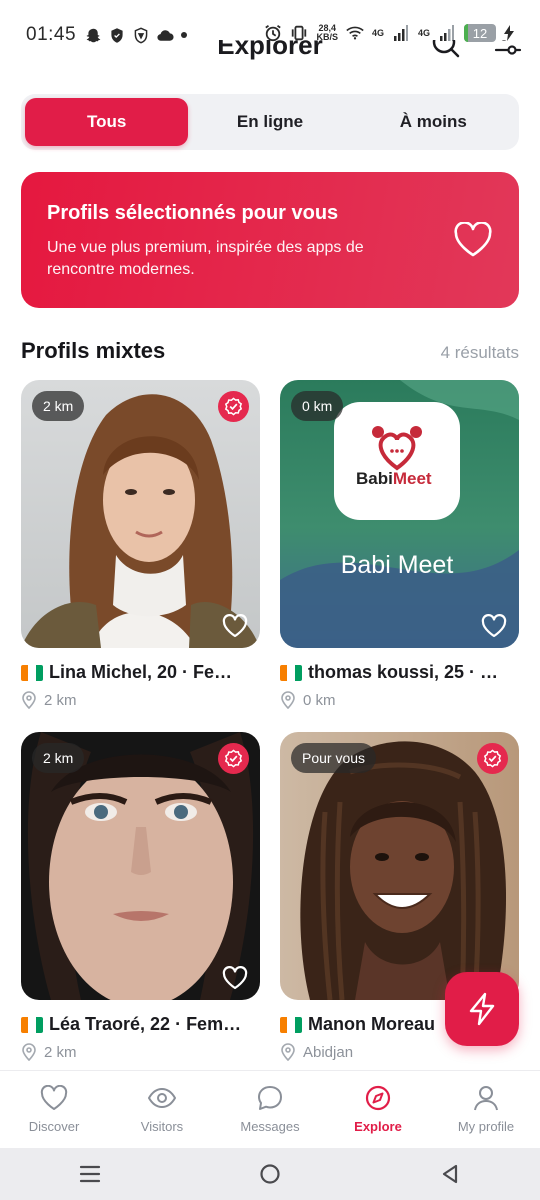  I want to click on filter-tabs: Tous En ligne À moins, so click(270, 122).